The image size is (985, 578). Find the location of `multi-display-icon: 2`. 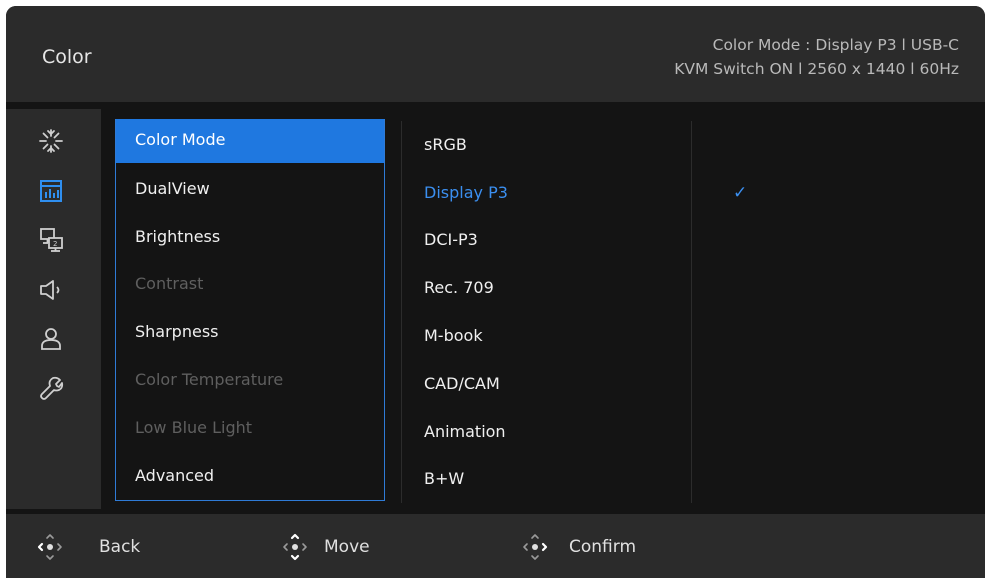

multi-display-icon: 2 is located at coordinates (51, 239).